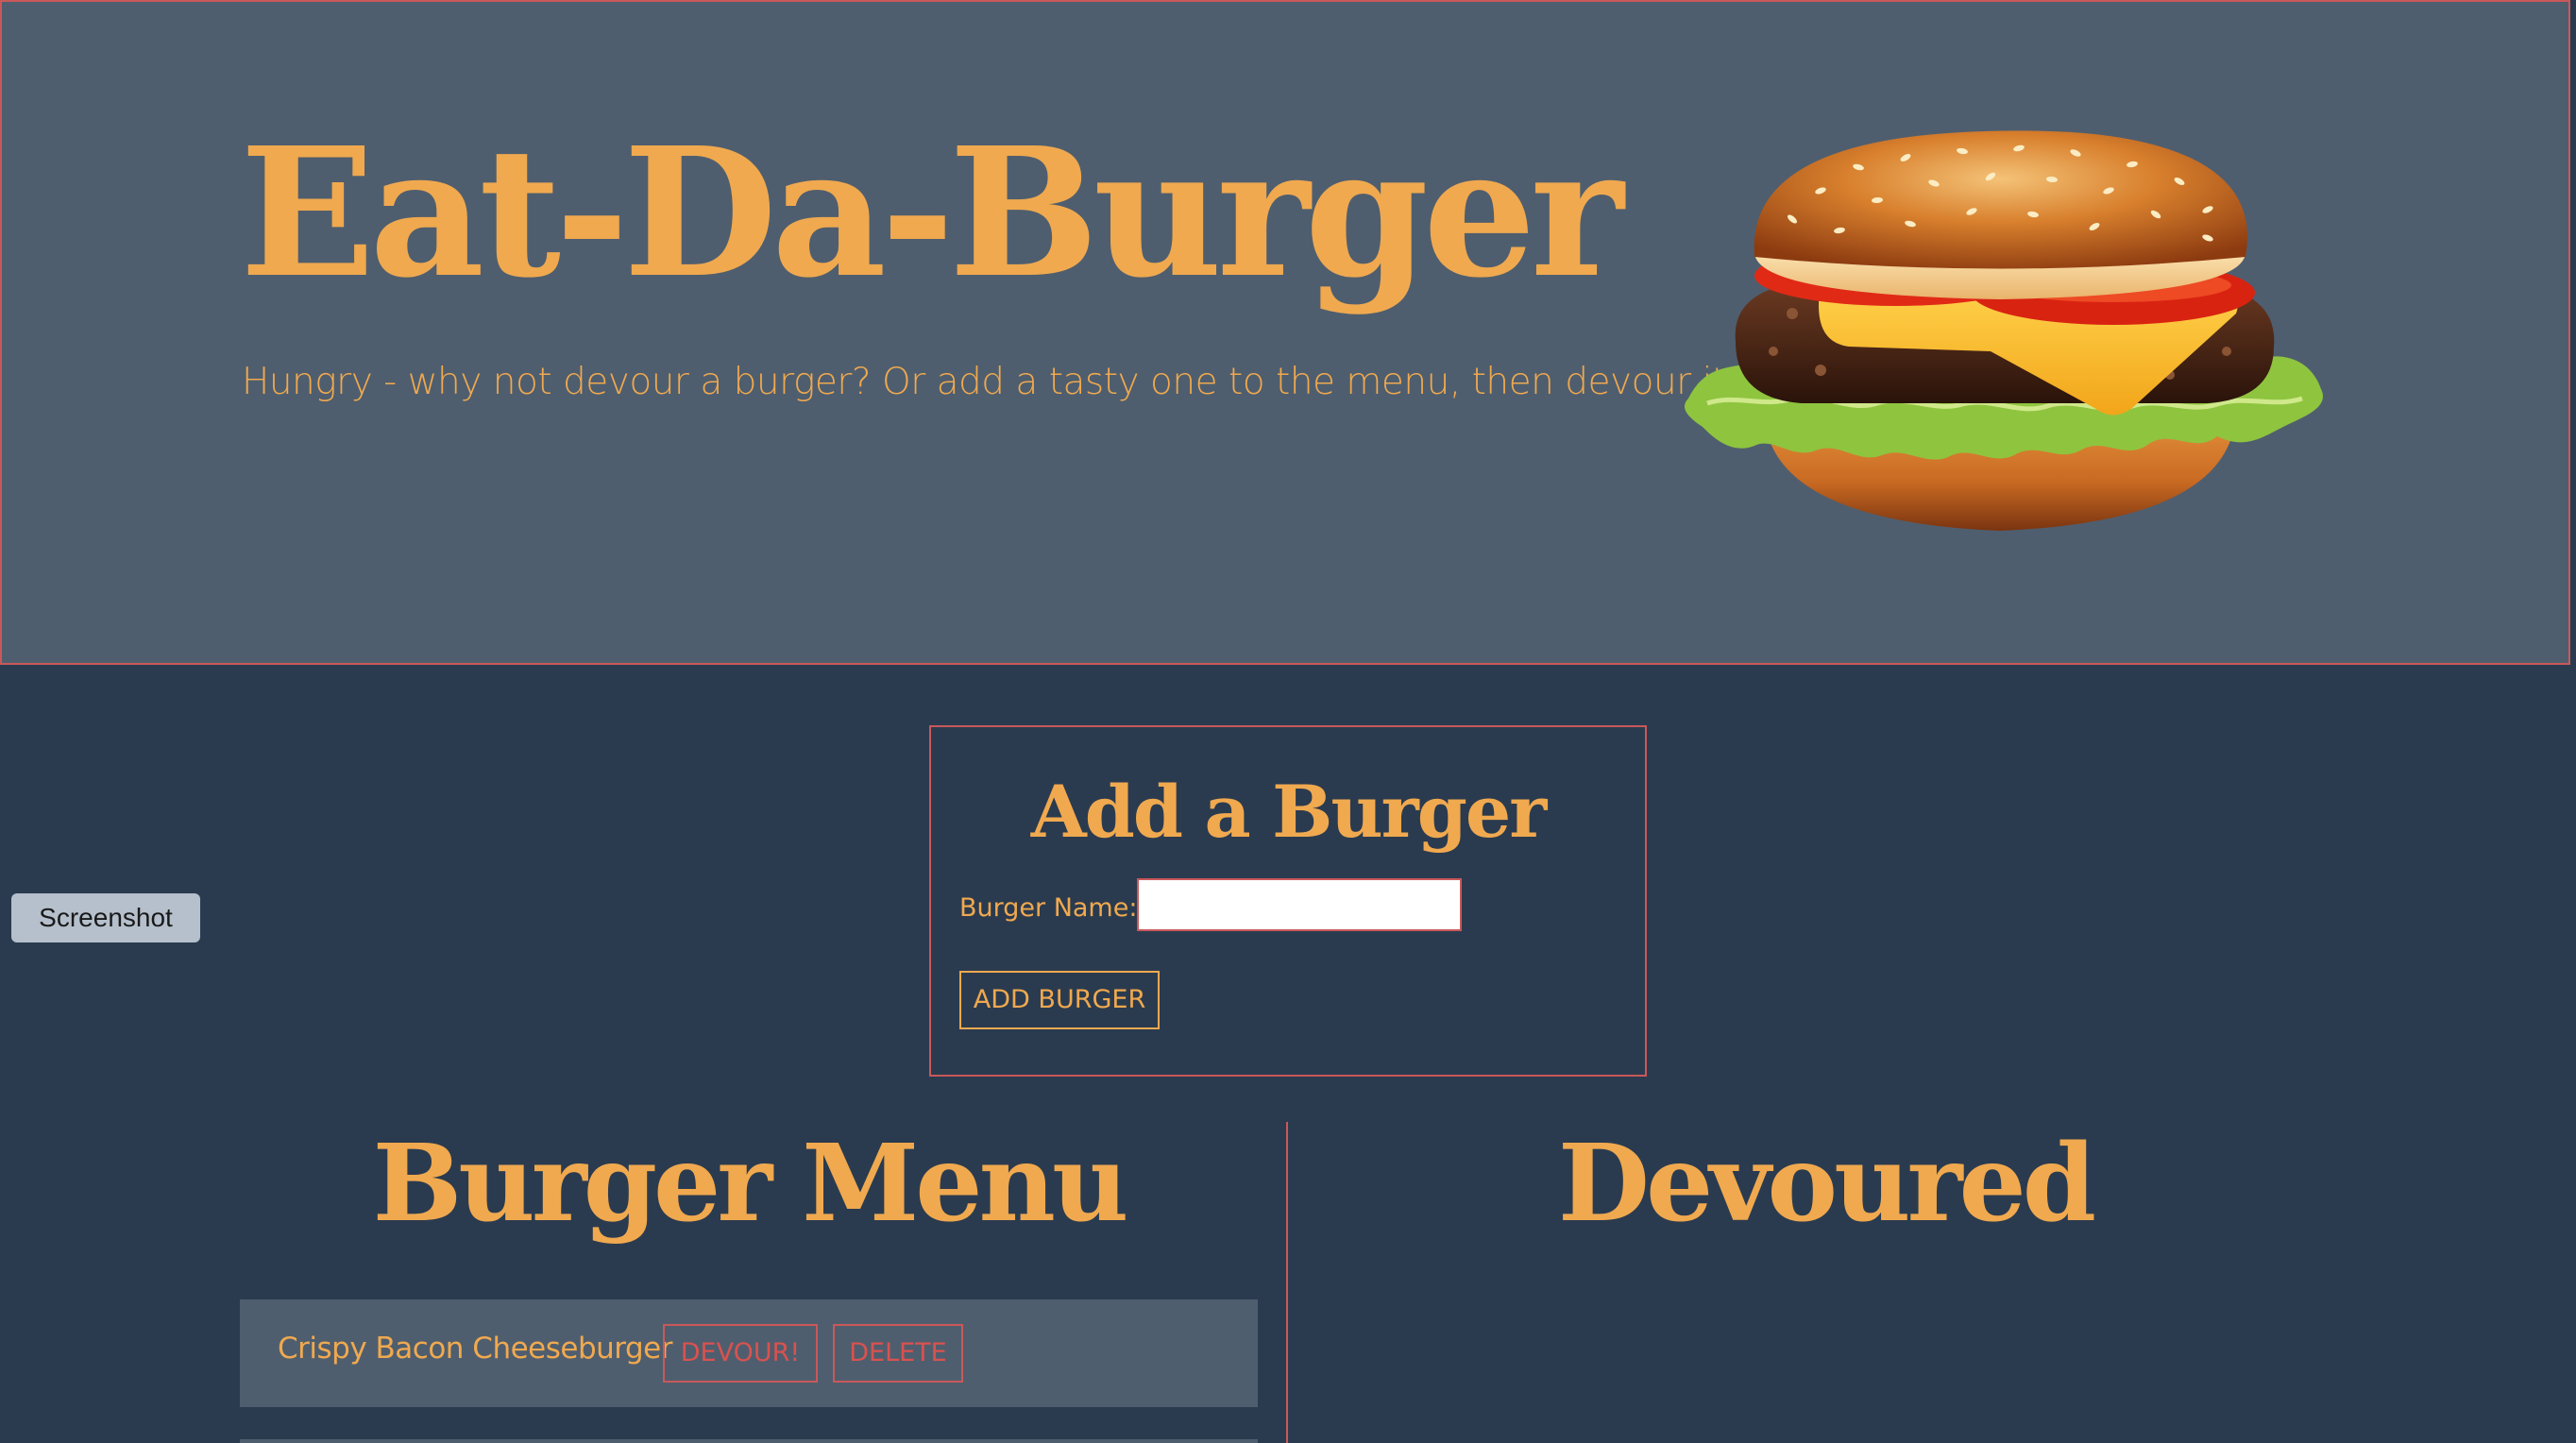  What do you see at coordinates (750, 1184) in the screenshot?
I see `burger-menu-title: Burger Menu` at bounding box center [750, 1184].